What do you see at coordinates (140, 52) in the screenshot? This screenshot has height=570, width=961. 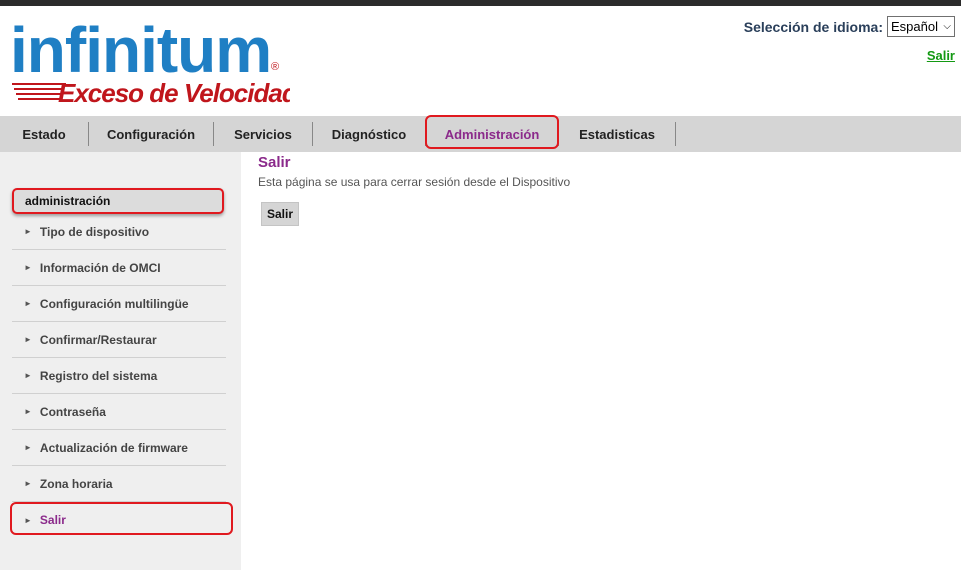 I see `logo-main-text: infinitum` at bounding box center [140, 52].